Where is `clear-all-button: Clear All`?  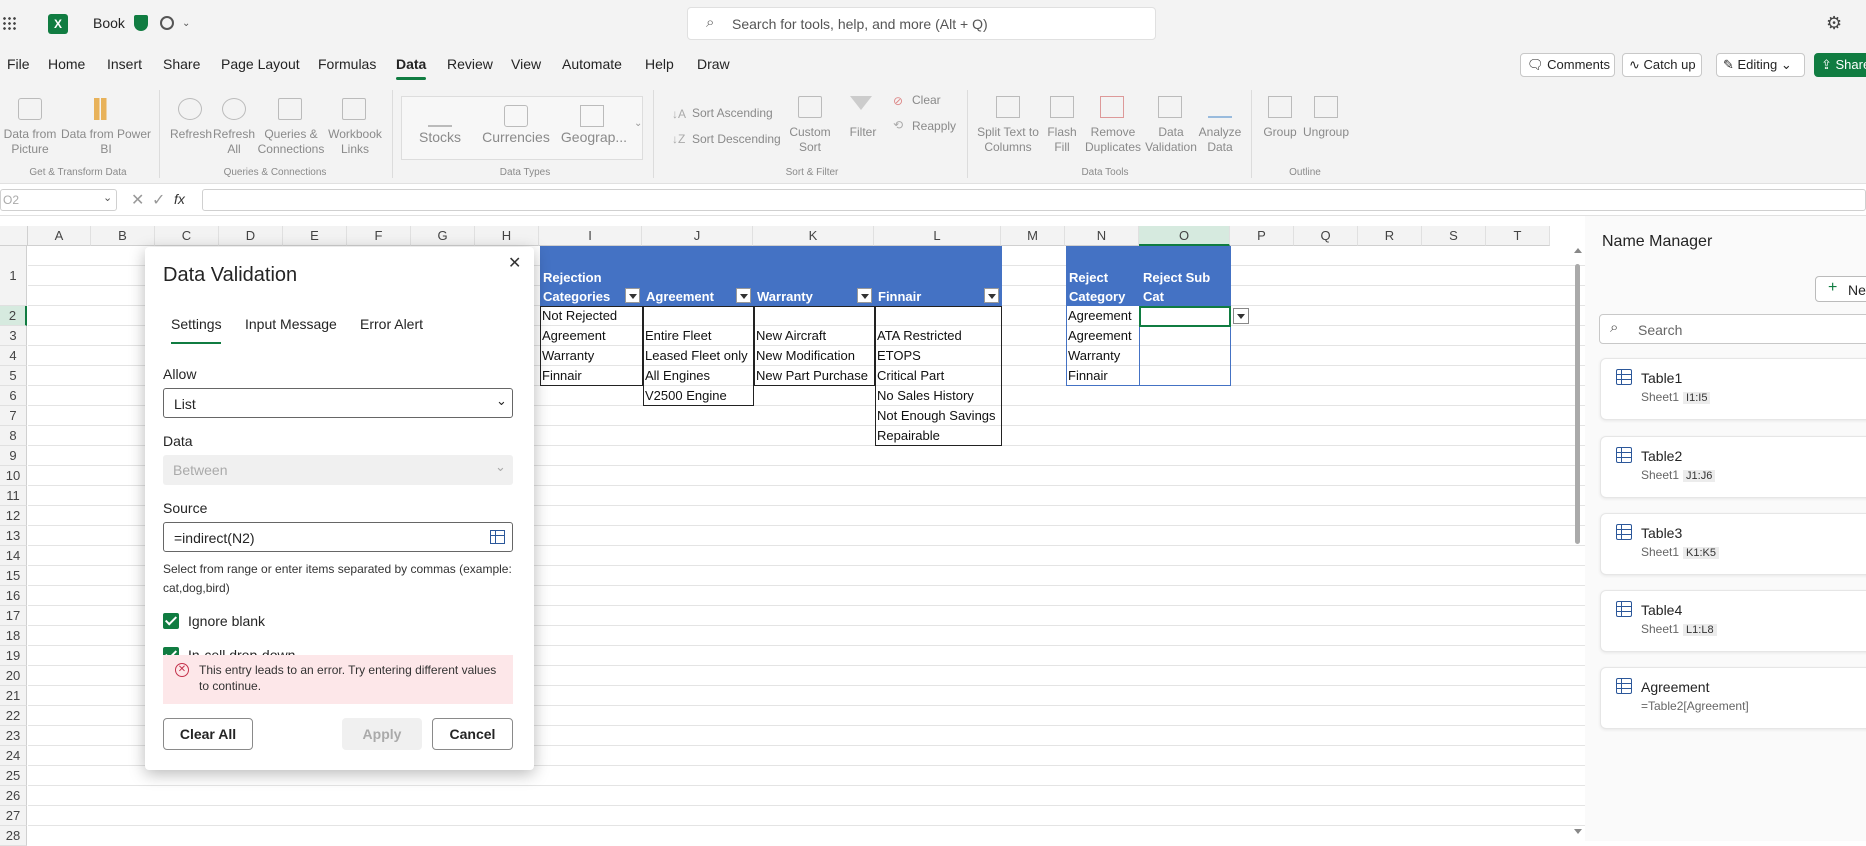
clear-all-button: Clear All is located at coordinates (208, 734).